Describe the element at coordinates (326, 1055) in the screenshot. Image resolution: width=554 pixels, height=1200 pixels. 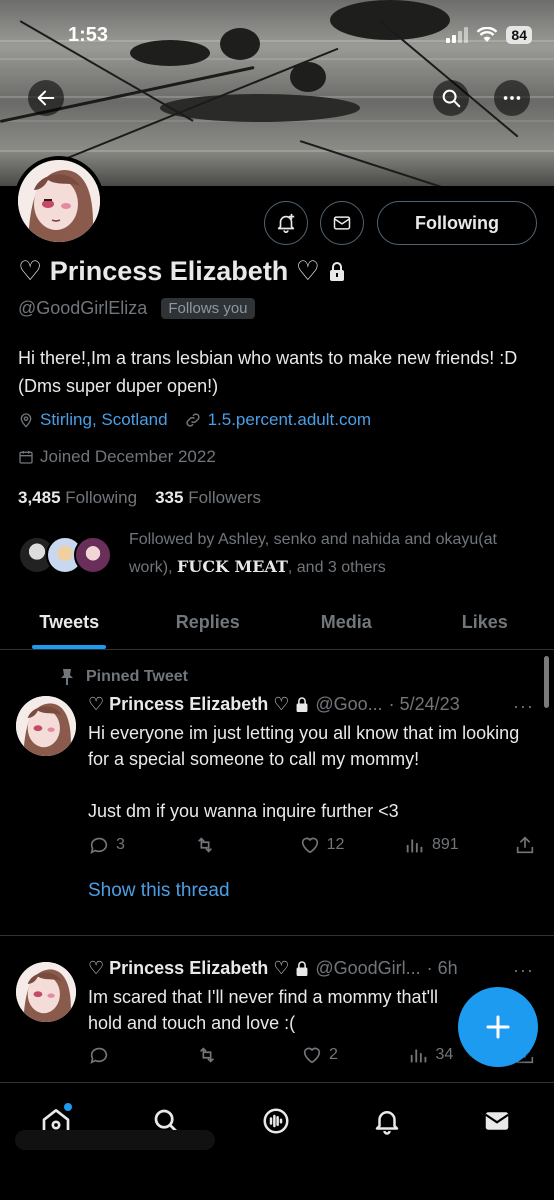
I see `like-button: 2` at that location.